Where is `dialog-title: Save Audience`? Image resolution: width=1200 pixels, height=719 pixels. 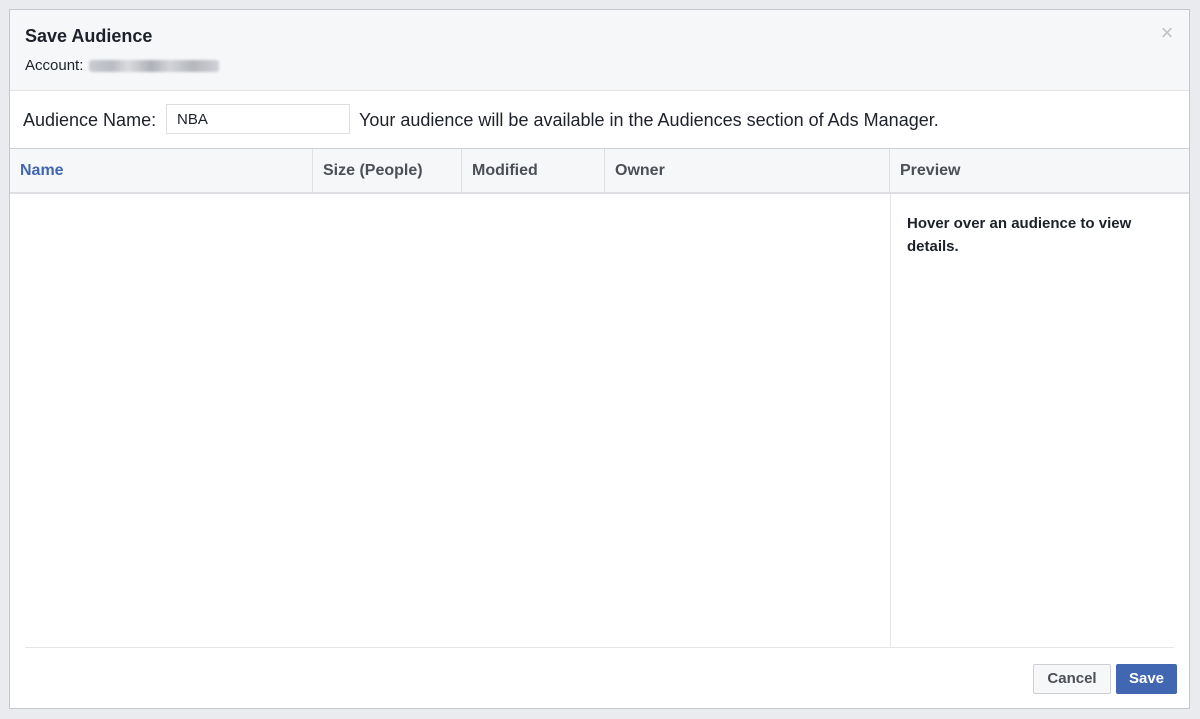 dialog-title: Save Audience is located at coordinates (89, 36).